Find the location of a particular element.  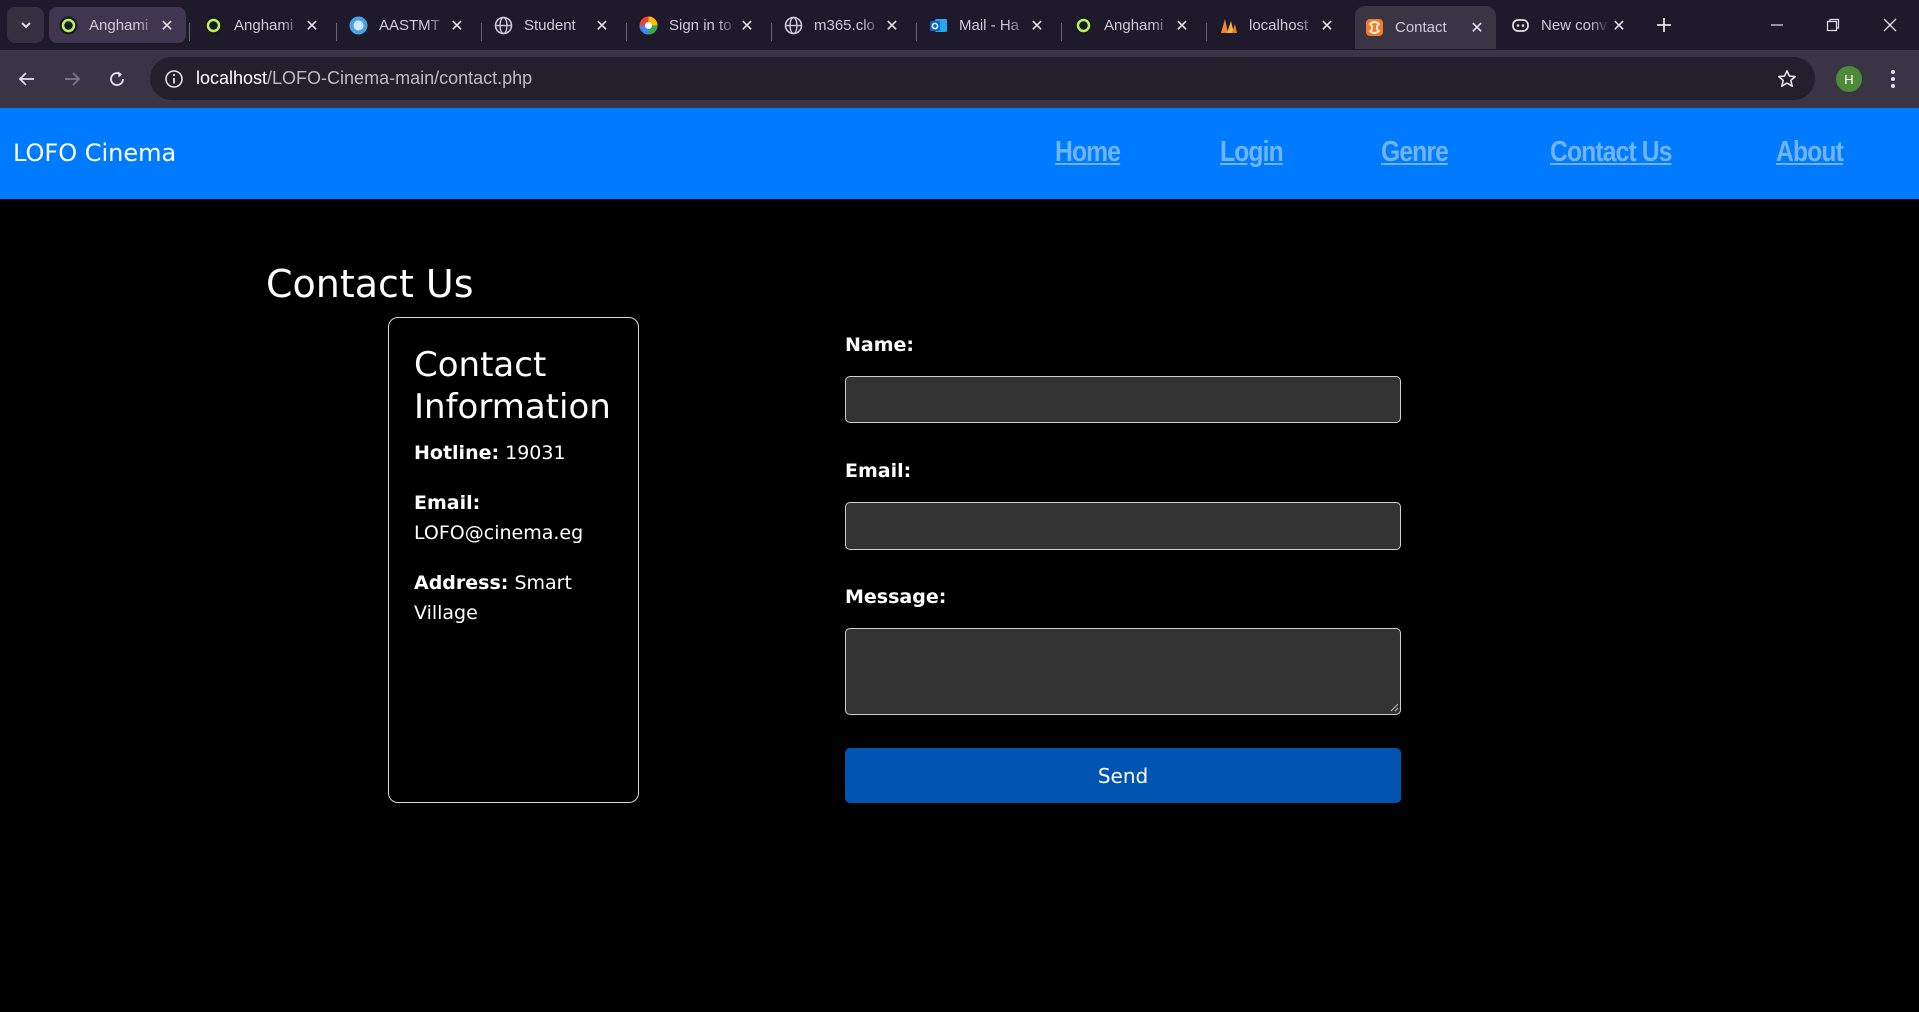

email-value: LOFO@cinema.eg is located at coordinates (499, 533).